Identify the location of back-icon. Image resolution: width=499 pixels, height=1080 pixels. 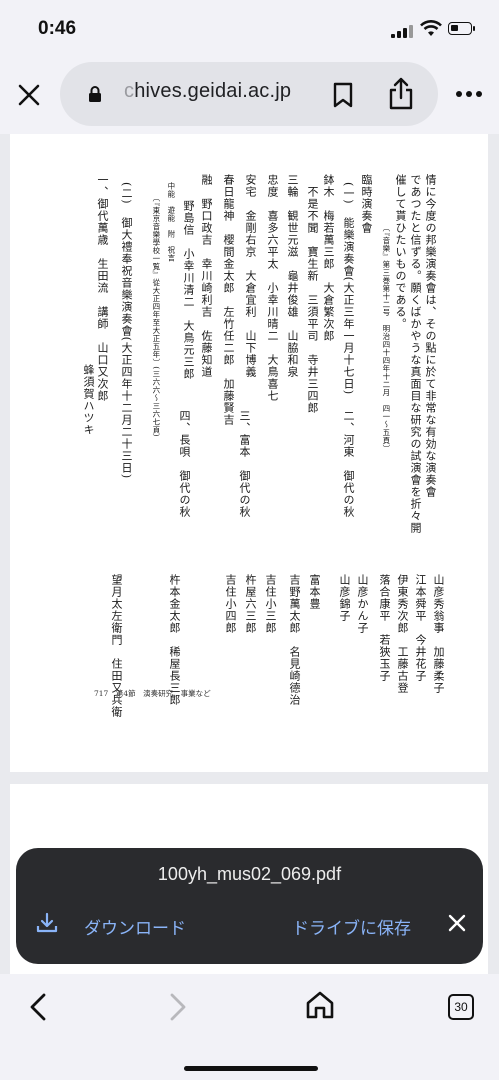
(38, 1007).